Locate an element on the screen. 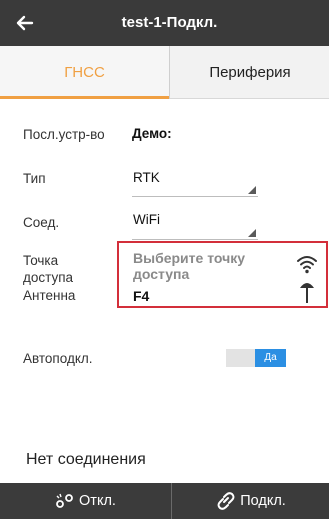 The width and height of the screenshot is (329, 519). page-title: test-1-Подкл. is located at coordinates (169, 22).